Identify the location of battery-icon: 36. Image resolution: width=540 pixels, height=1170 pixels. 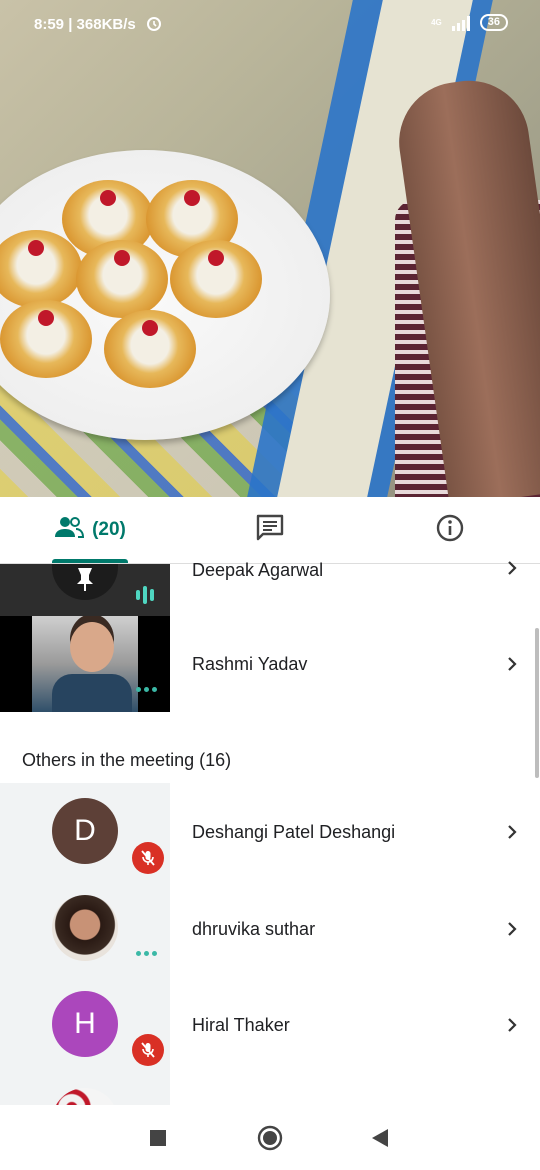
(493, 22).